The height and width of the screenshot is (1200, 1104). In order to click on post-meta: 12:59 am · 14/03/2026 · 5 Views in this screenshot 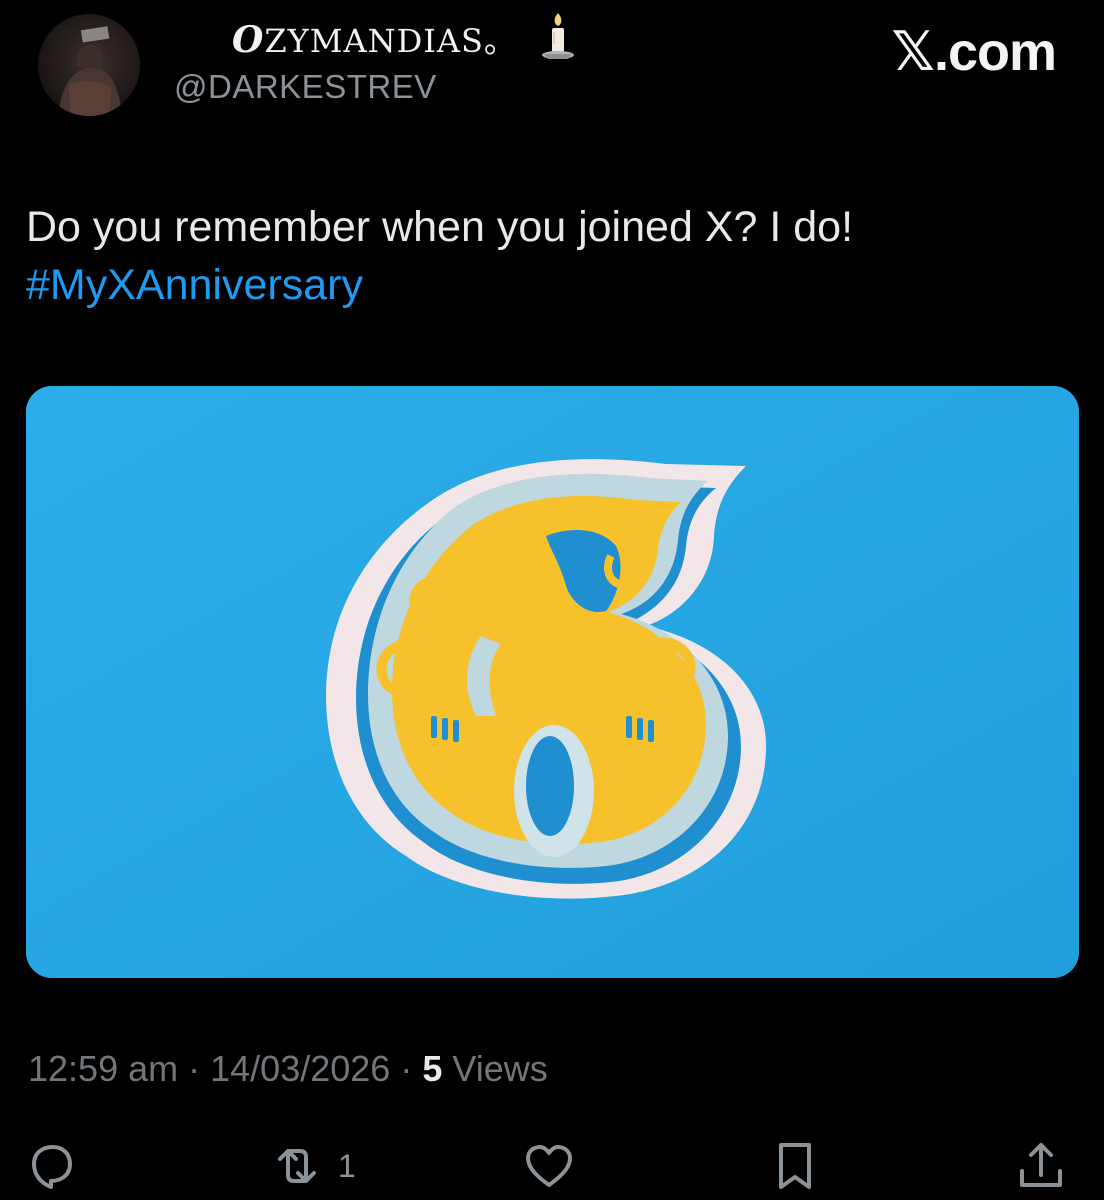, I will do `click(288, 1069)`.